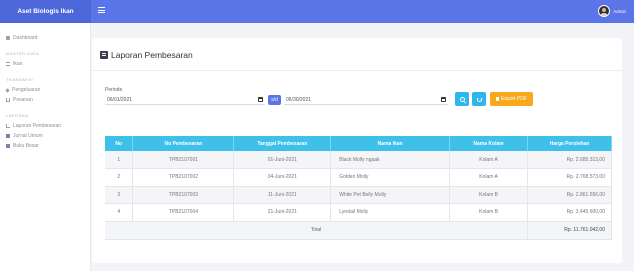  Describe the element at coordinates (569, 230) in the screenshot. I see `total-value: Rp. 11.761.042,00` at that location.